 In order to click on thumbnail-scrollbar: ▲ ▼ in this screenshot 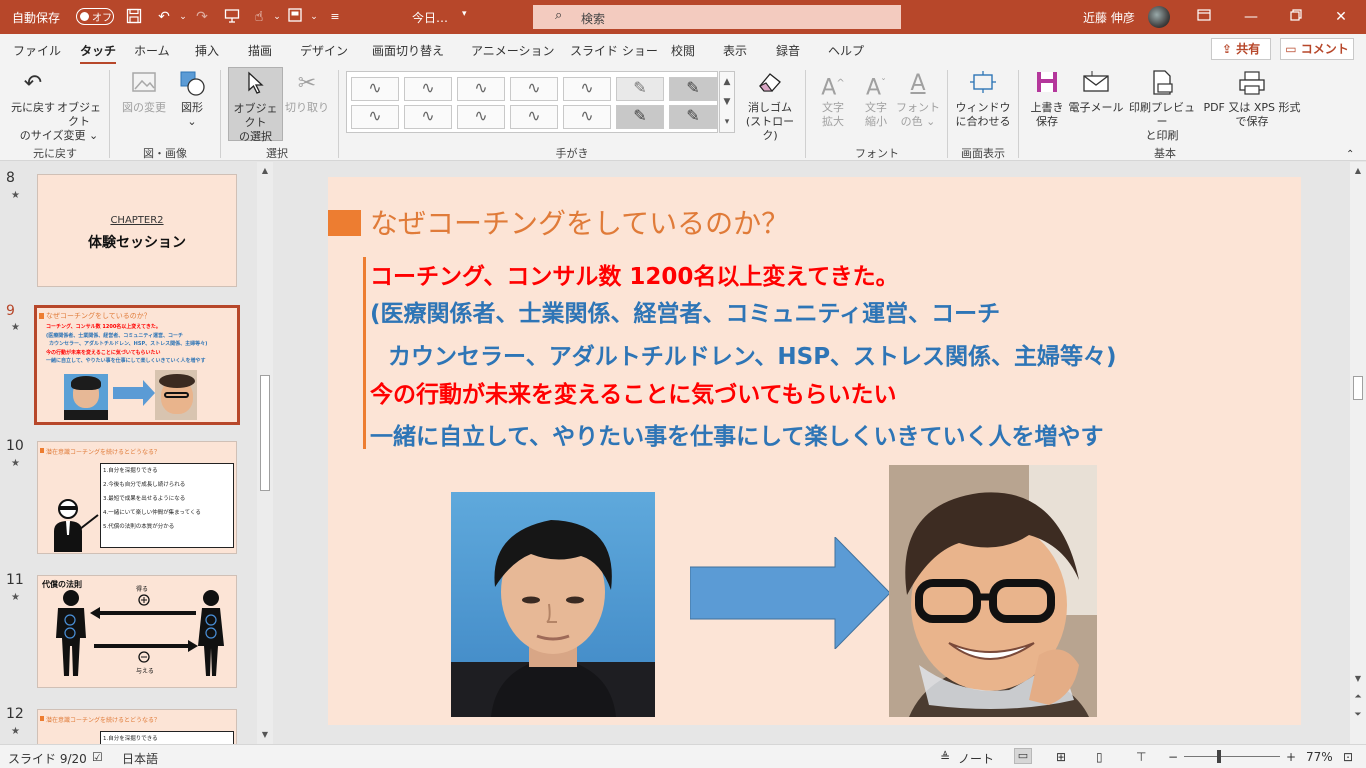, I will do `click(265, 453)`.